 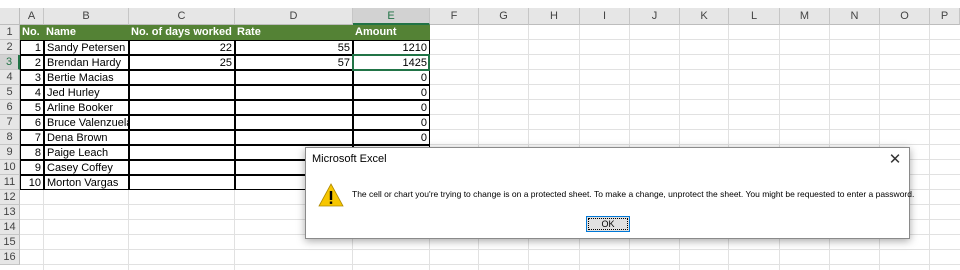 I want to click on row-header-10: 10, so click(x=10, y=167).